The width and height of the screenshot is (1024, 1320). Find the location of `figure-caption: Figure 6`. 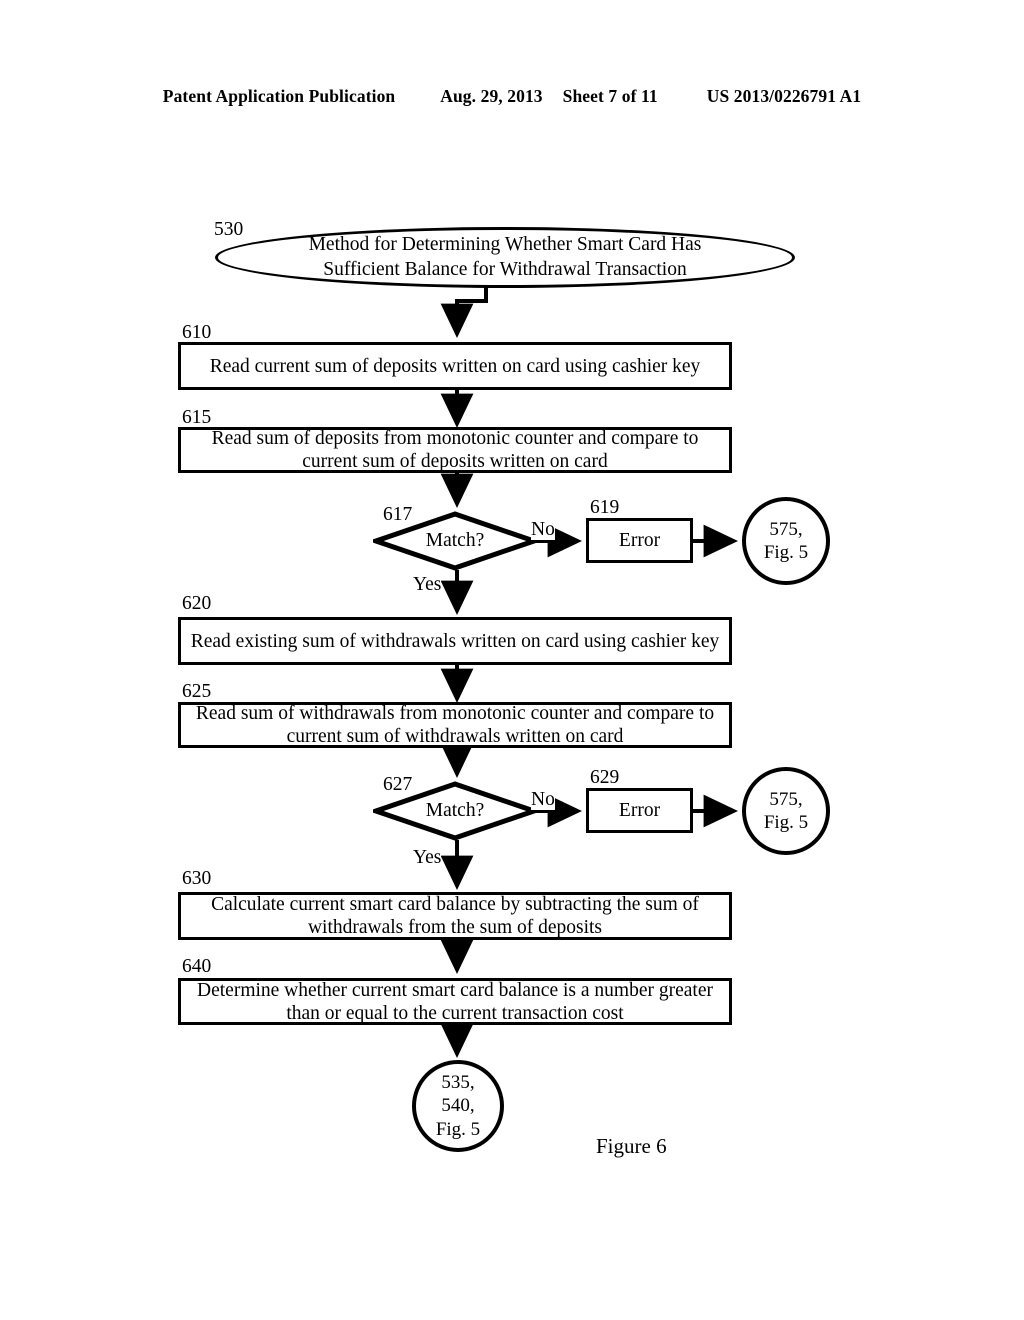

figure-caption: Figure 6 is located at coordinates (631, 1146).